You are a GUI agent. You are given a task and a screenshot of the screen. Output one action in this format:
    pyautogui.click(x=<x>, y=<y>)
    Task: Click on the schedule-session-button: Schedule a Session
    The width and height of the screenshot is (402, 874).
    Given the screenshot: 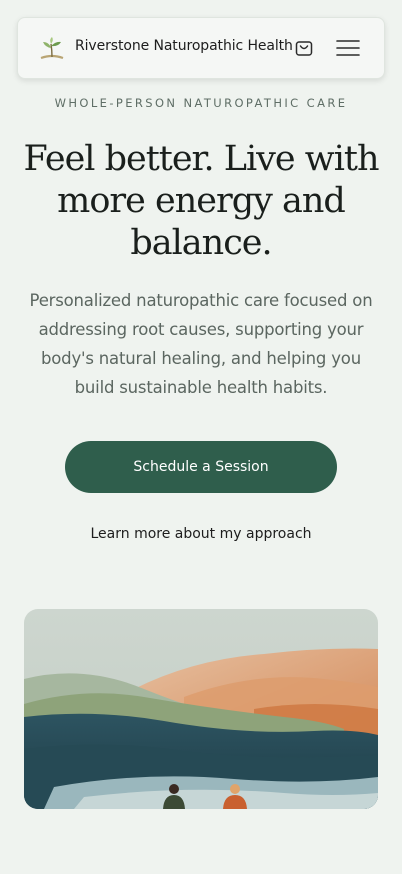 What is the action you would take?
    pyautogui.click(x=201, y=467)
    